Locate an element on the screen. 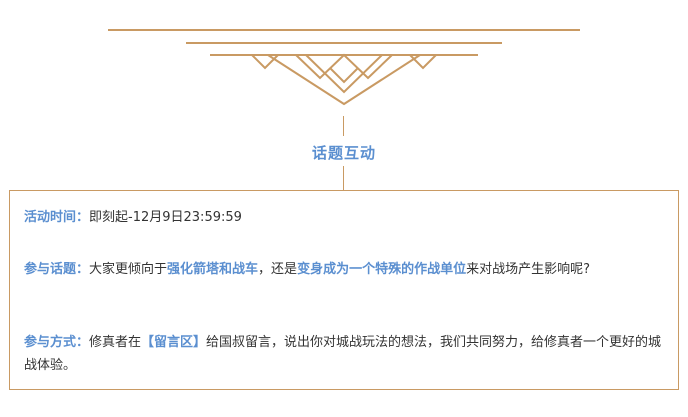 Image resolution: width=688 pixels, height=417 pixels. section-title: 话题互动 is located at coordinates (343, 153).